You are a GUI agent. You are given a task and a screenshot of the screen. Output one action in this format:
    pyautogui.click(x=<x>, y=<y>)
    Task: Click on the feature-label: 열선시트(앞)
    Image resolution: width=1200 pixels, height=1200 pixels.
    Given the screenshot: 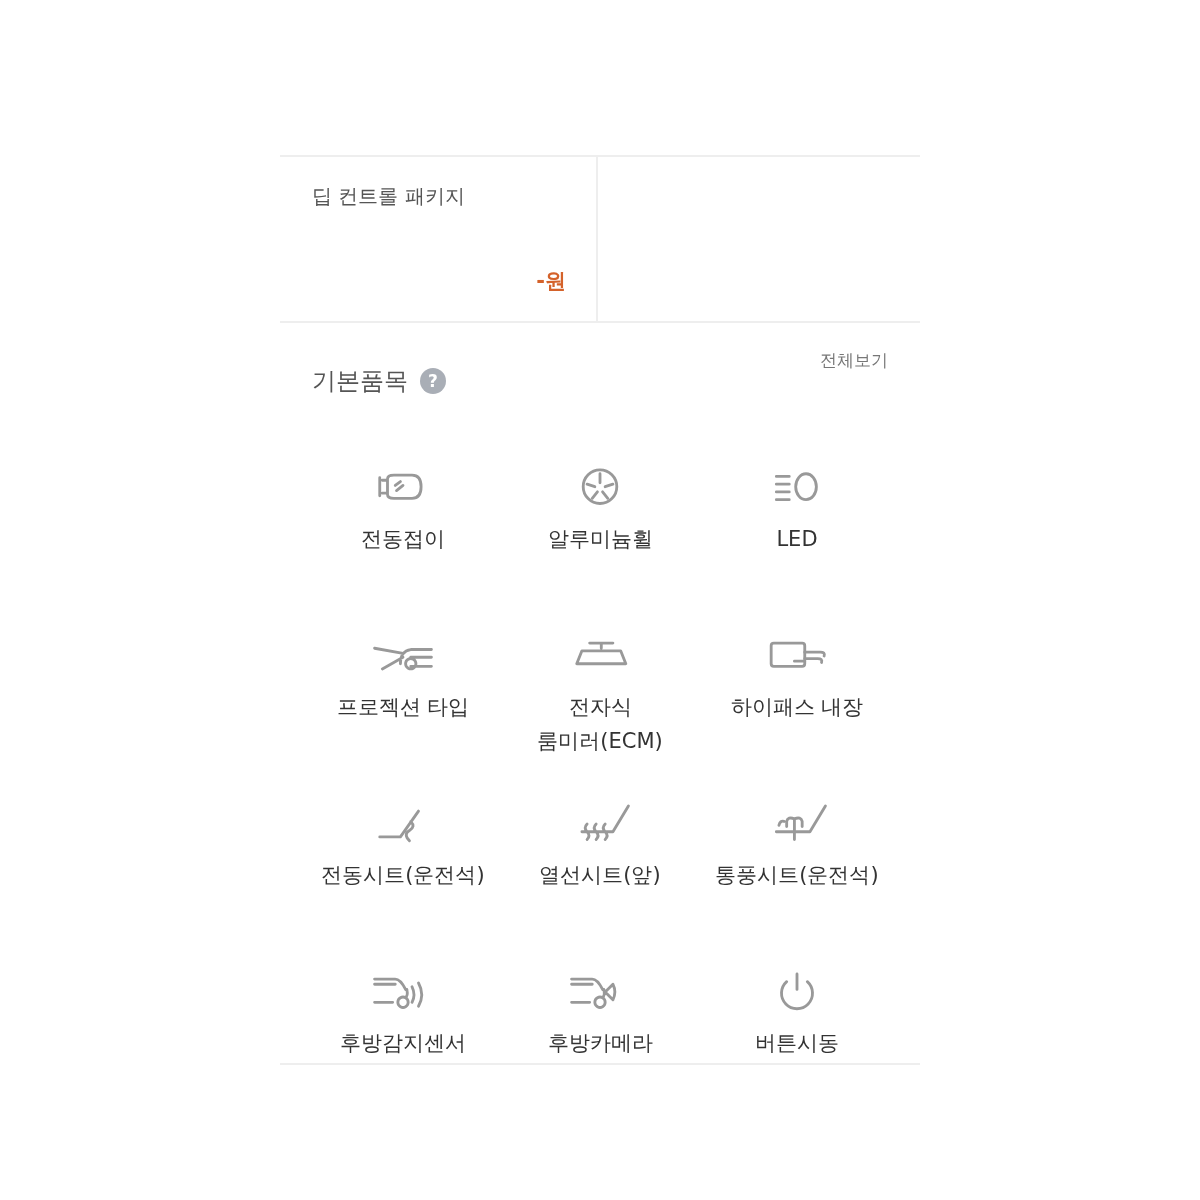 What is the action you would take?
    pyautogui.click(x=600, y=875)
    